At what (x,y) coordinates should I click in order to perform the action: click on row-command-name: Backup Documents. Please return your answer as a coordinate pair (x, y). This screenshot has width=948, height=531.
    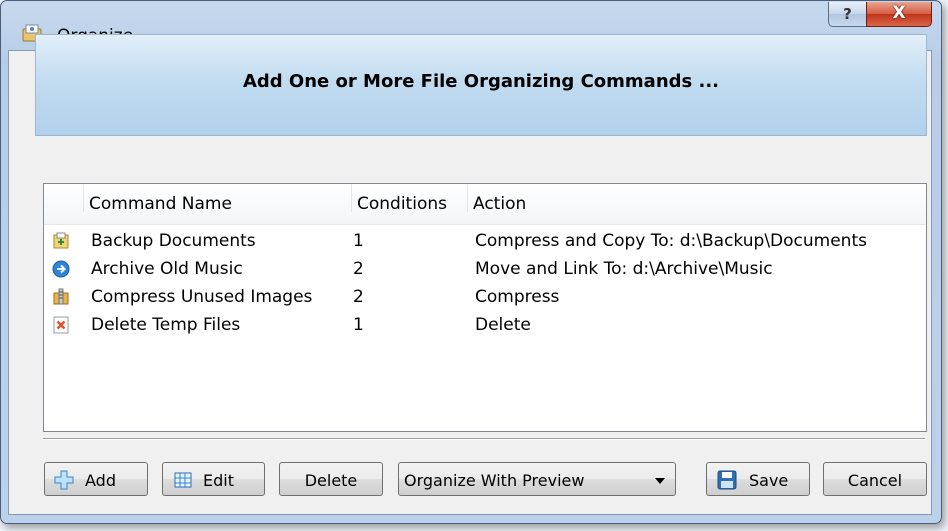
    Looking at the image, I should click on (173, 241).